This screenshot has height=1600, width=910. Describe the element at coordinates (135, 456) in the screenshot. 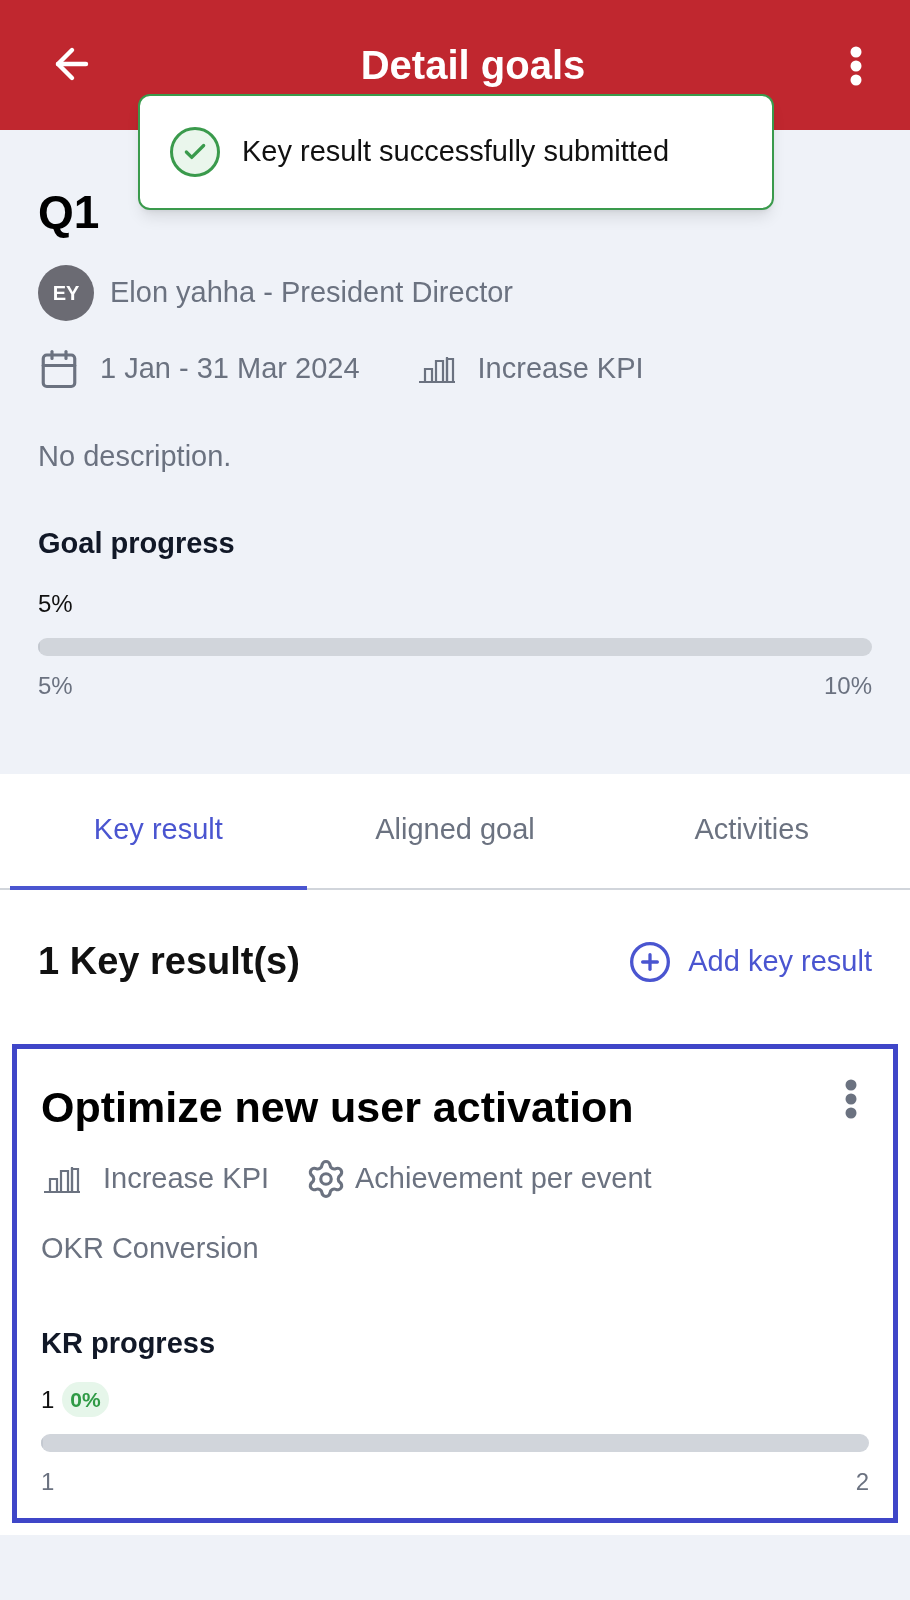

I see `goal-description: No description.` at that location.